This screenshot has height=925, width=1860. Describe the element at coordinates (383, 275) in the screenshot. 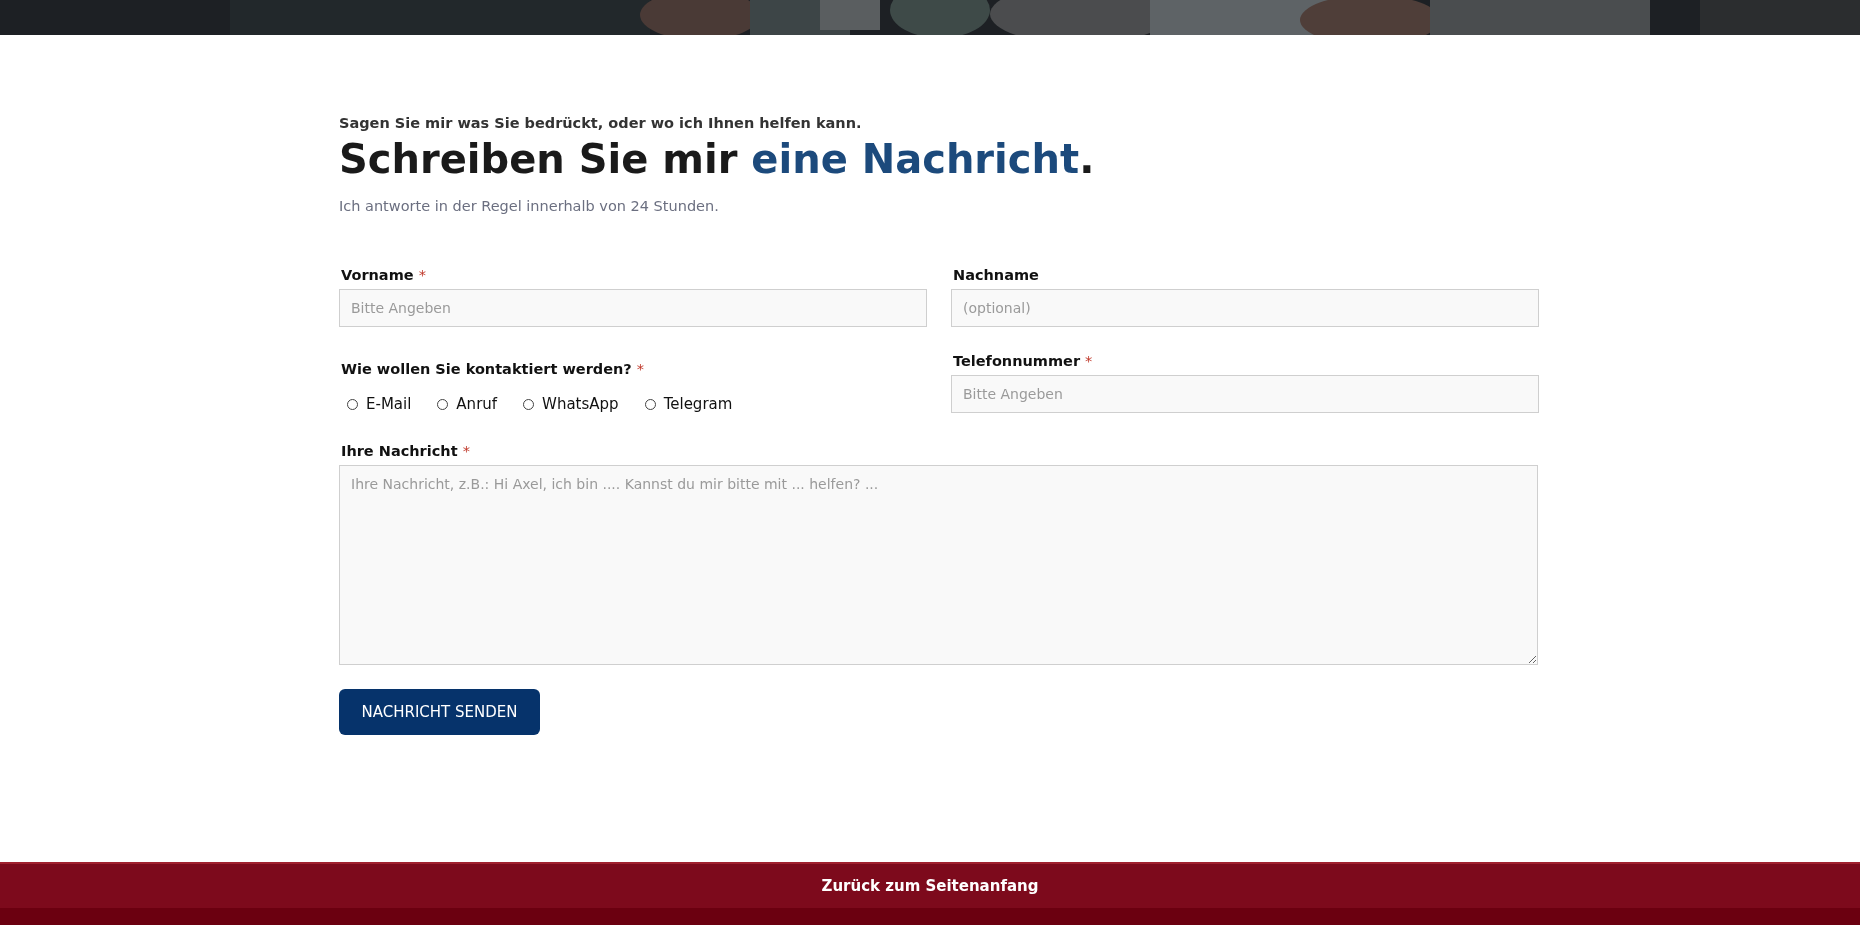

I see `field-label: Vorname *` at that location.